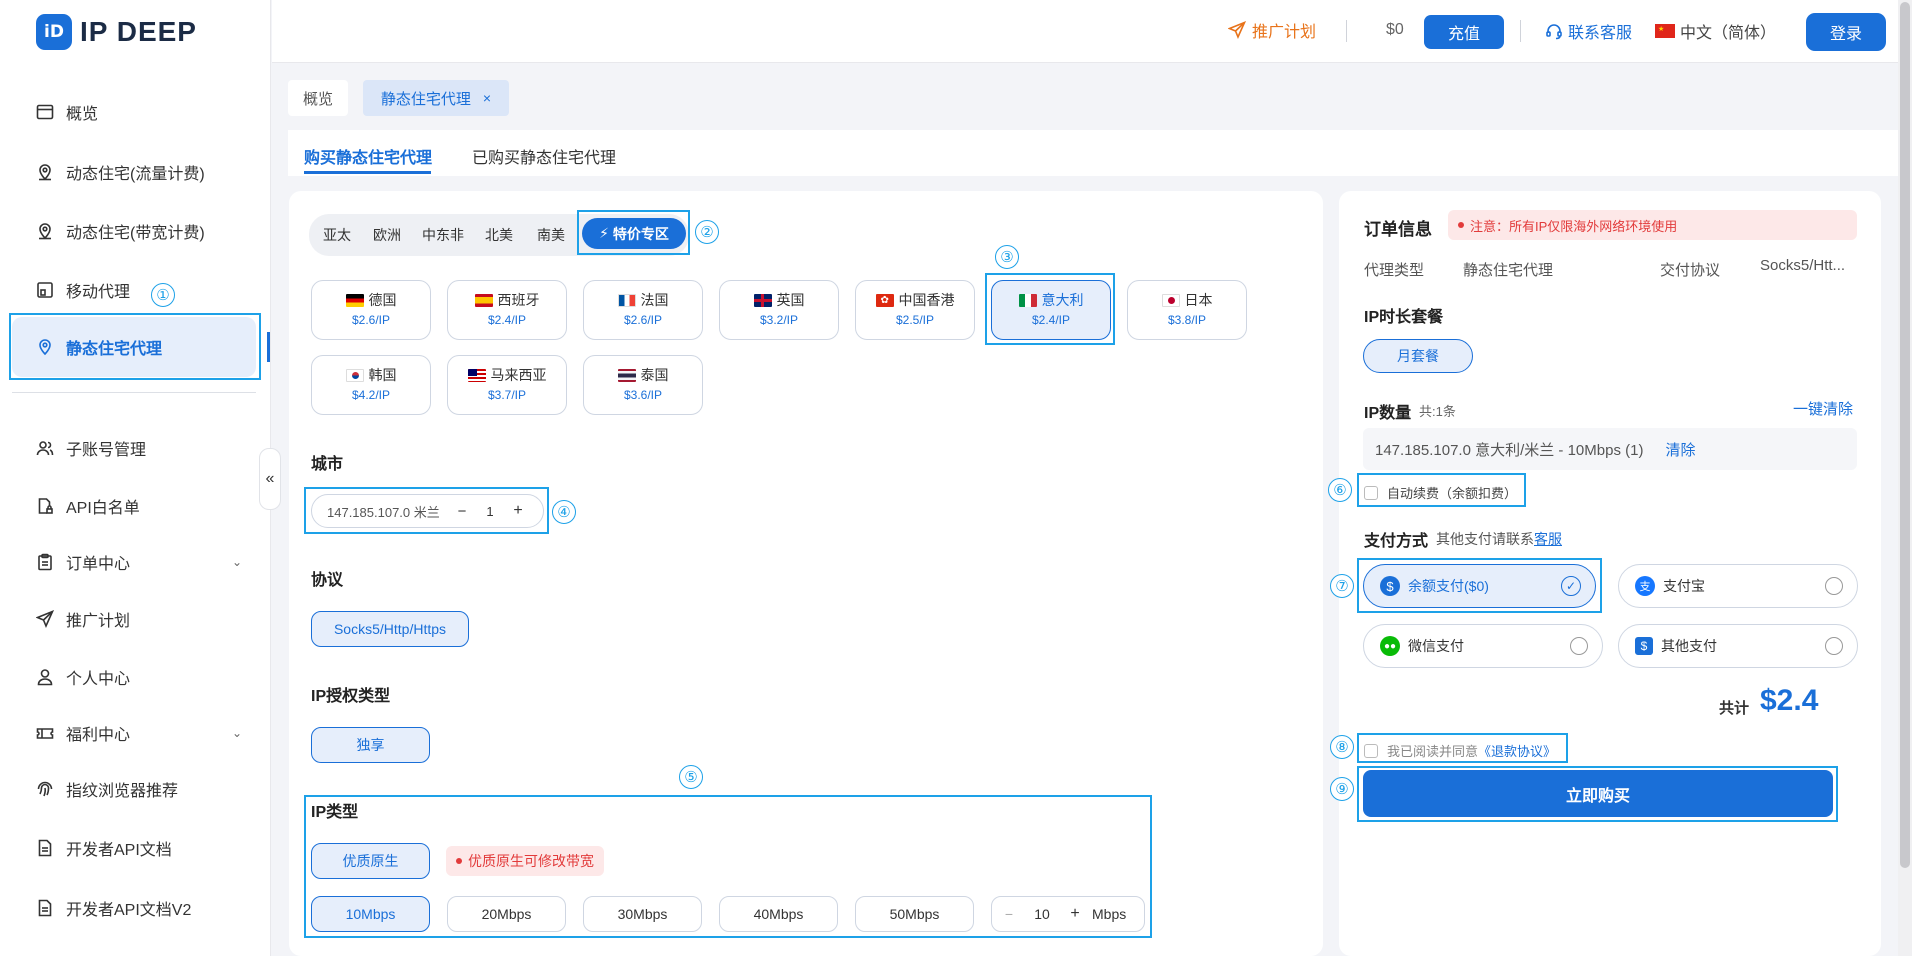 Image resolution: width=1912 pixels, height=956 pixels. What do you see at coordinates (98, 621) in the screenshot?
I see `sidebar-item-label: 推广计划` at bounding box center [98, 621].